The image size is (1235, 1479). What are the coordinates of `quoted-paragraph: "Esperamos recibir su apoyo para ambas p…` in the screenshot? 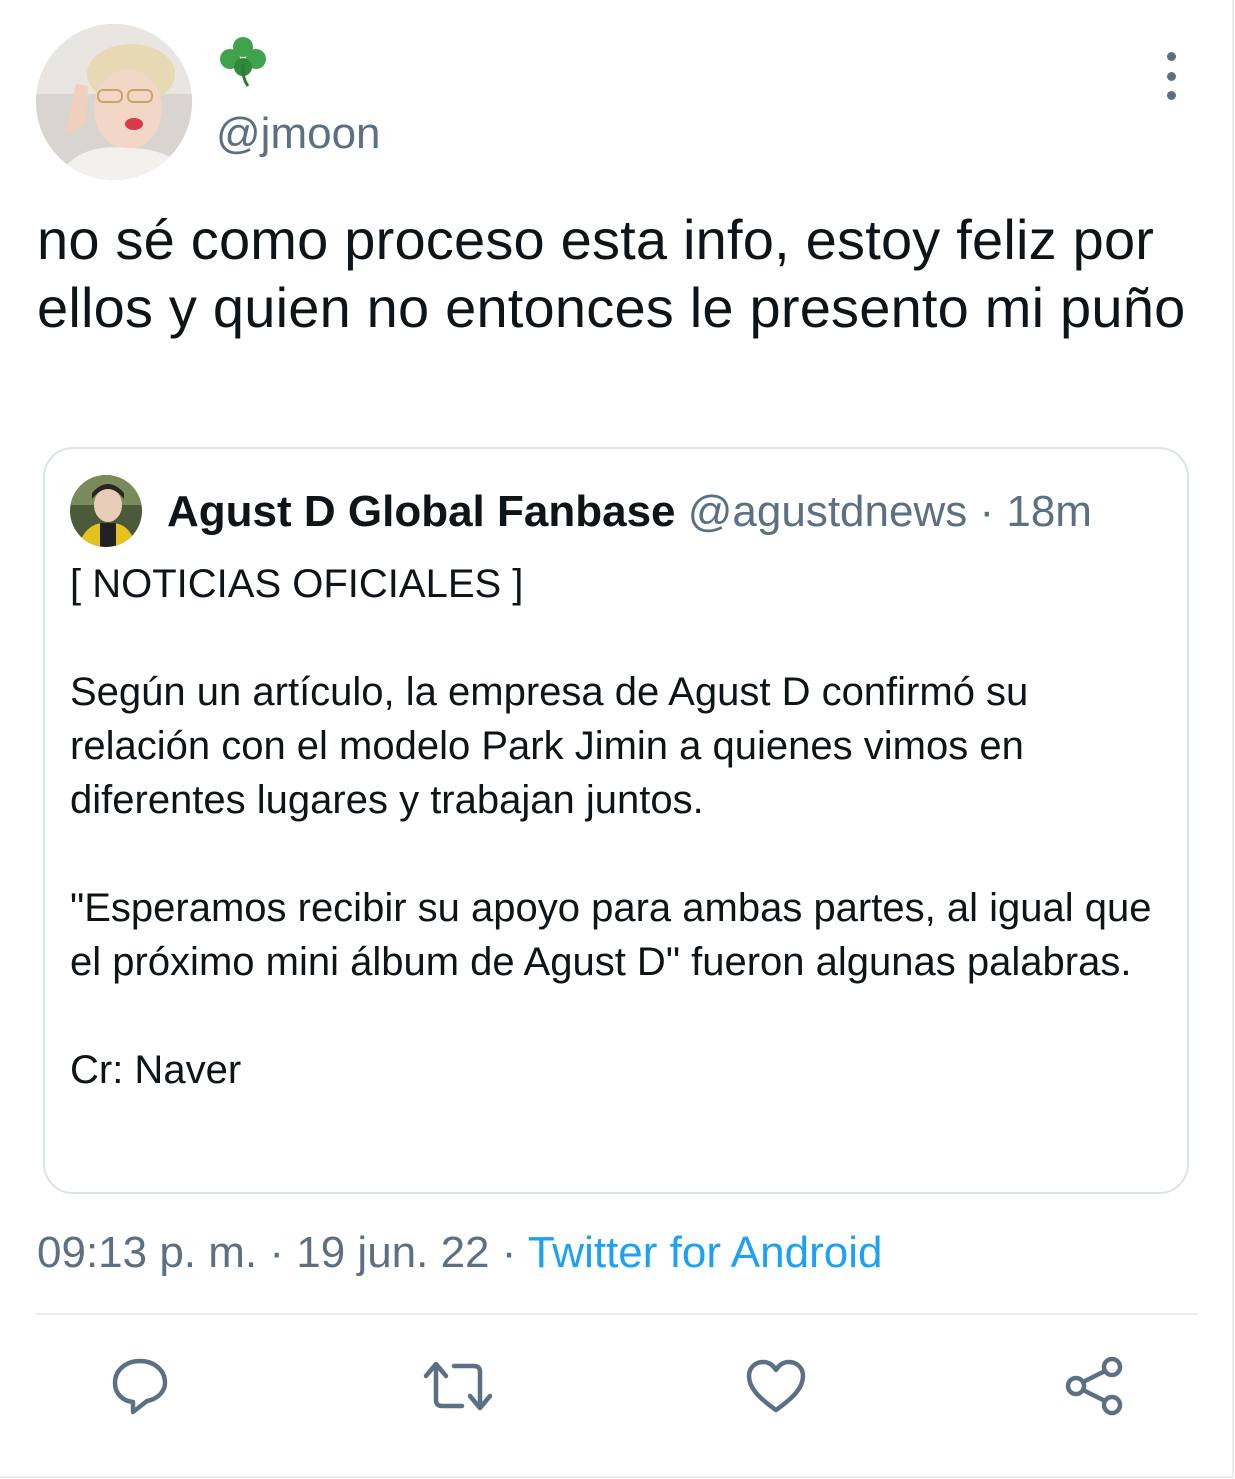 It's located at (611, 935).